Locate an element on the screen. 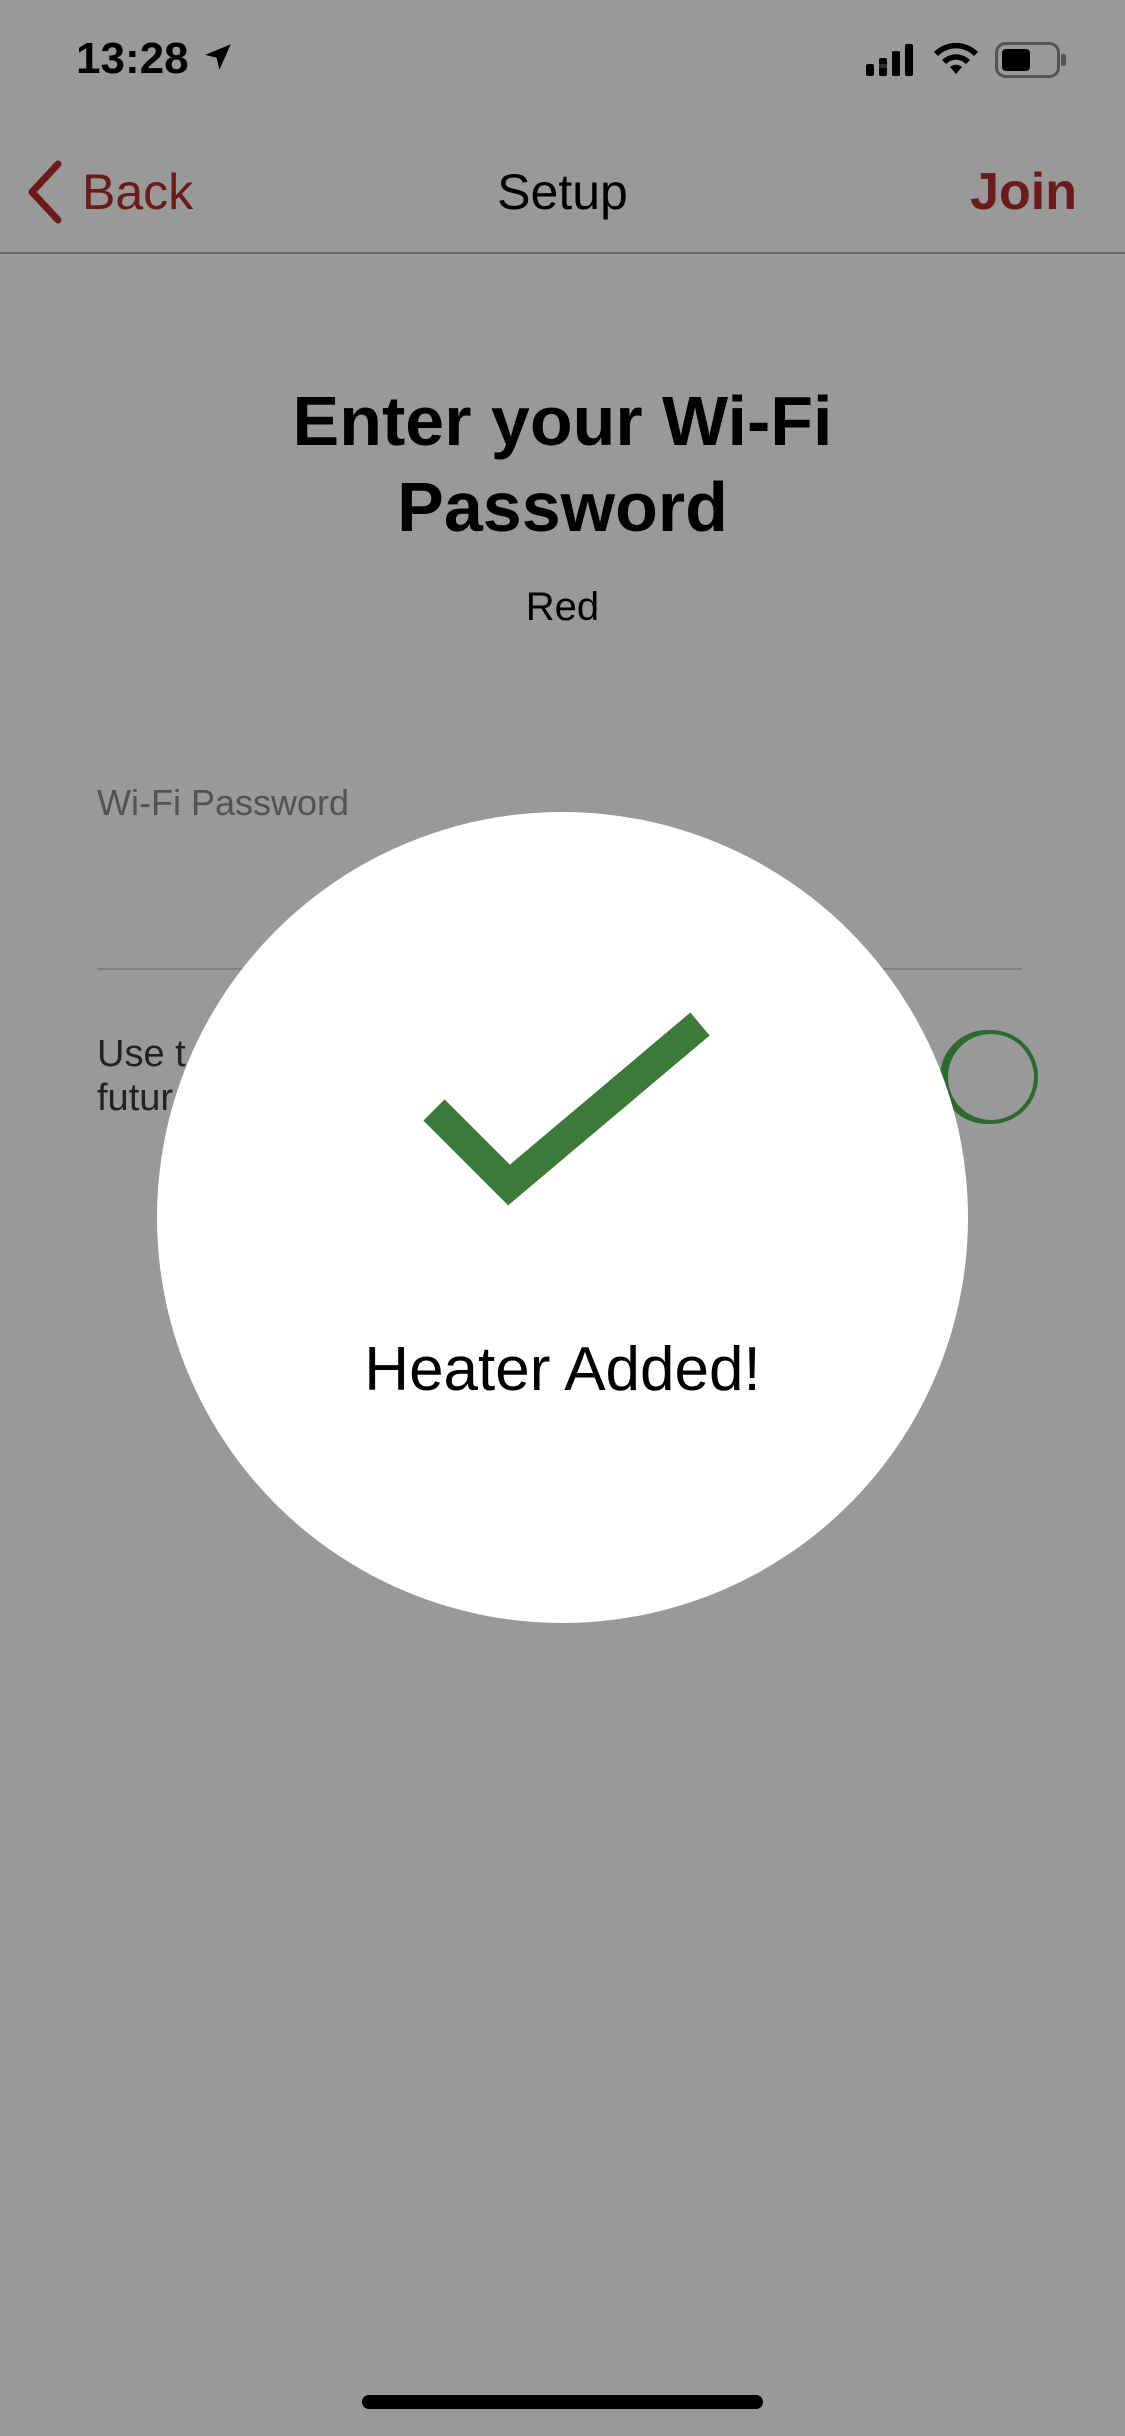 The width and height of the screenshot is (1125, 2436). checkmark-icon is located at coordinates (566, 1109).